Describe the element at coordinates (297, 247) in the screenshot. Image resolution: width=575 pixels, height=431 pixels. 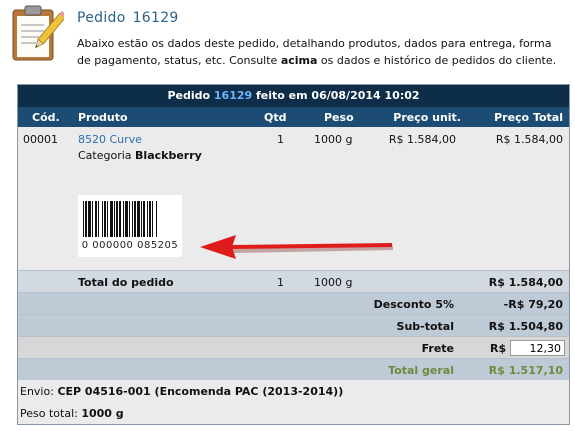
I see `red-arrow-icon` at that location.